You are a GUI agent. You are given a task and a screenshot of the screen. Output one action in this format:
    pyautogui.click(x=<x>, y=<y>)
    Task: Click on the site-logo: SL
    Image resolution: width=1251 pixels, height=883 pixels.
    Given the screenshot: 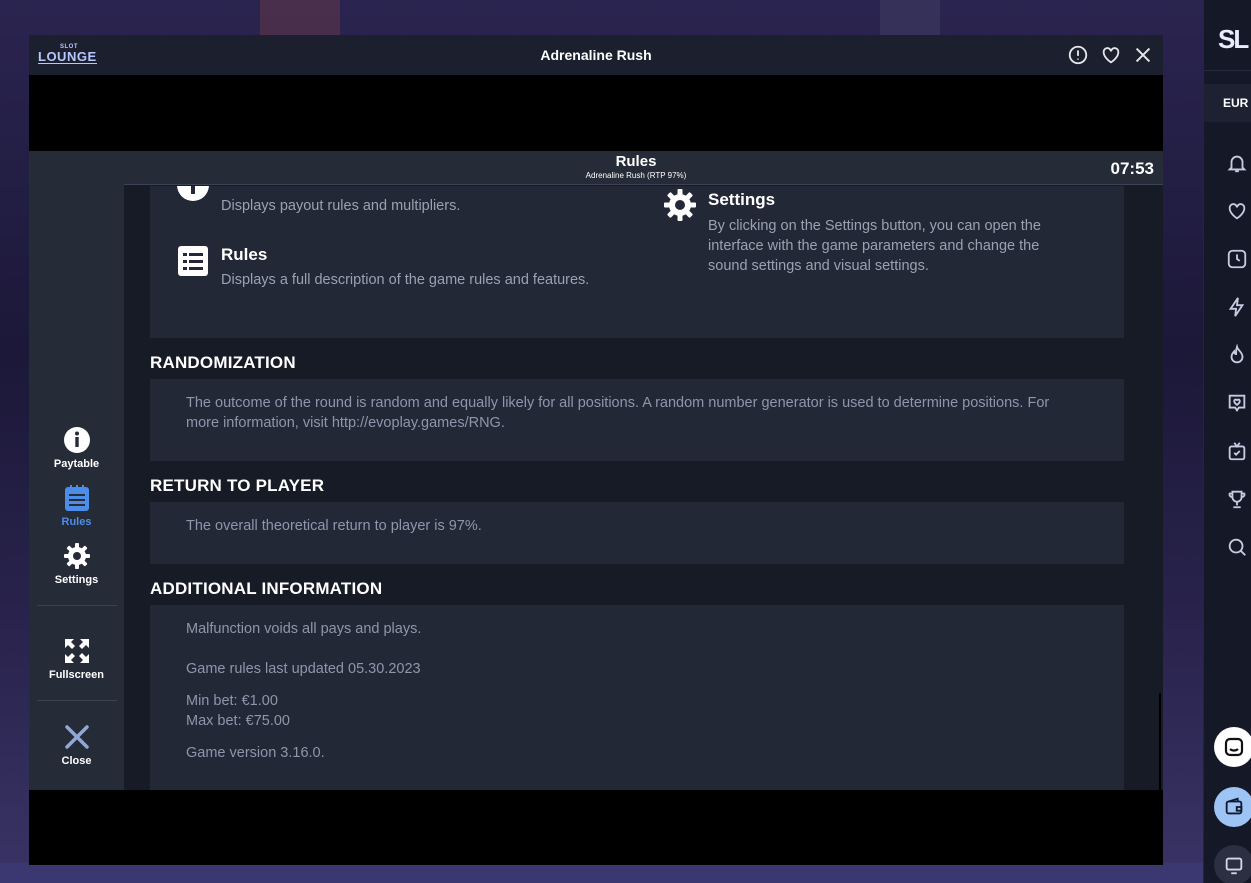 What is the action you would take?
    pyautogui.click(x=1234, y=40)
    